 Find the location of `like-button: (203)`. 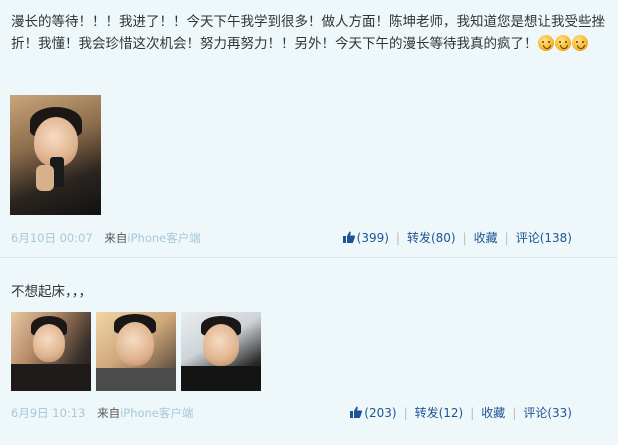

like-button: (203) is located at coordinates (373, 412).